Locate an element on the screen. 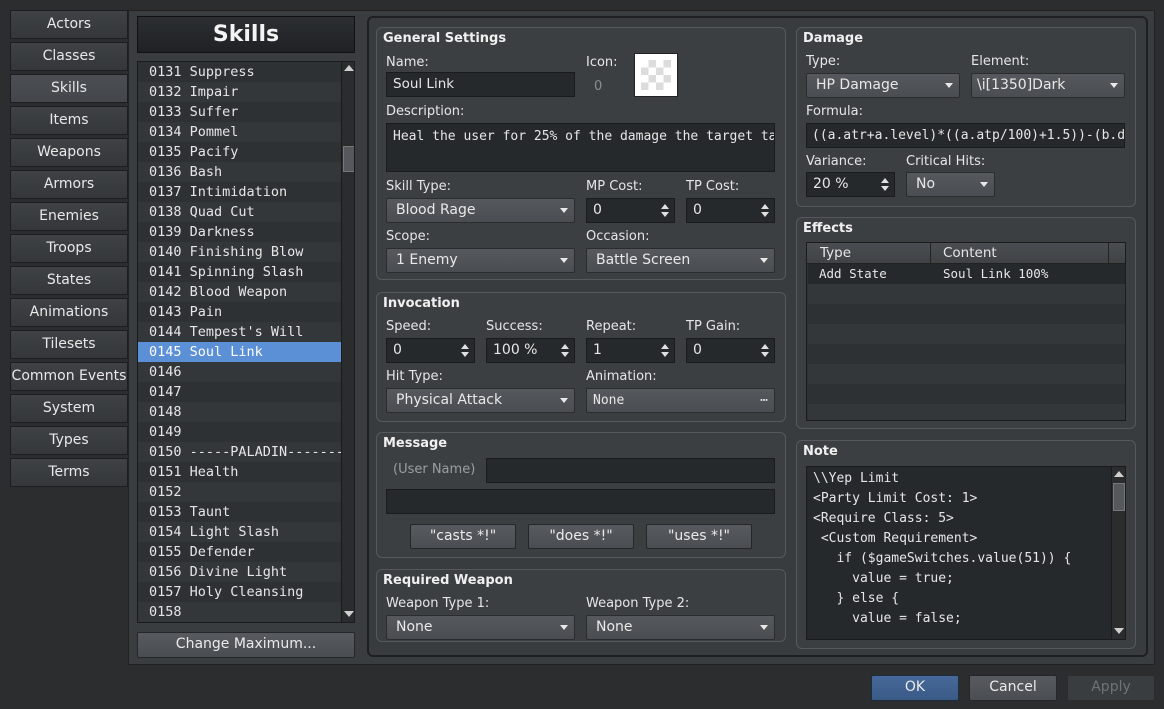 This screenshot has height=709, width=1164. skill-list-item: 0139 Darkness is located at coordinates (239, 232).